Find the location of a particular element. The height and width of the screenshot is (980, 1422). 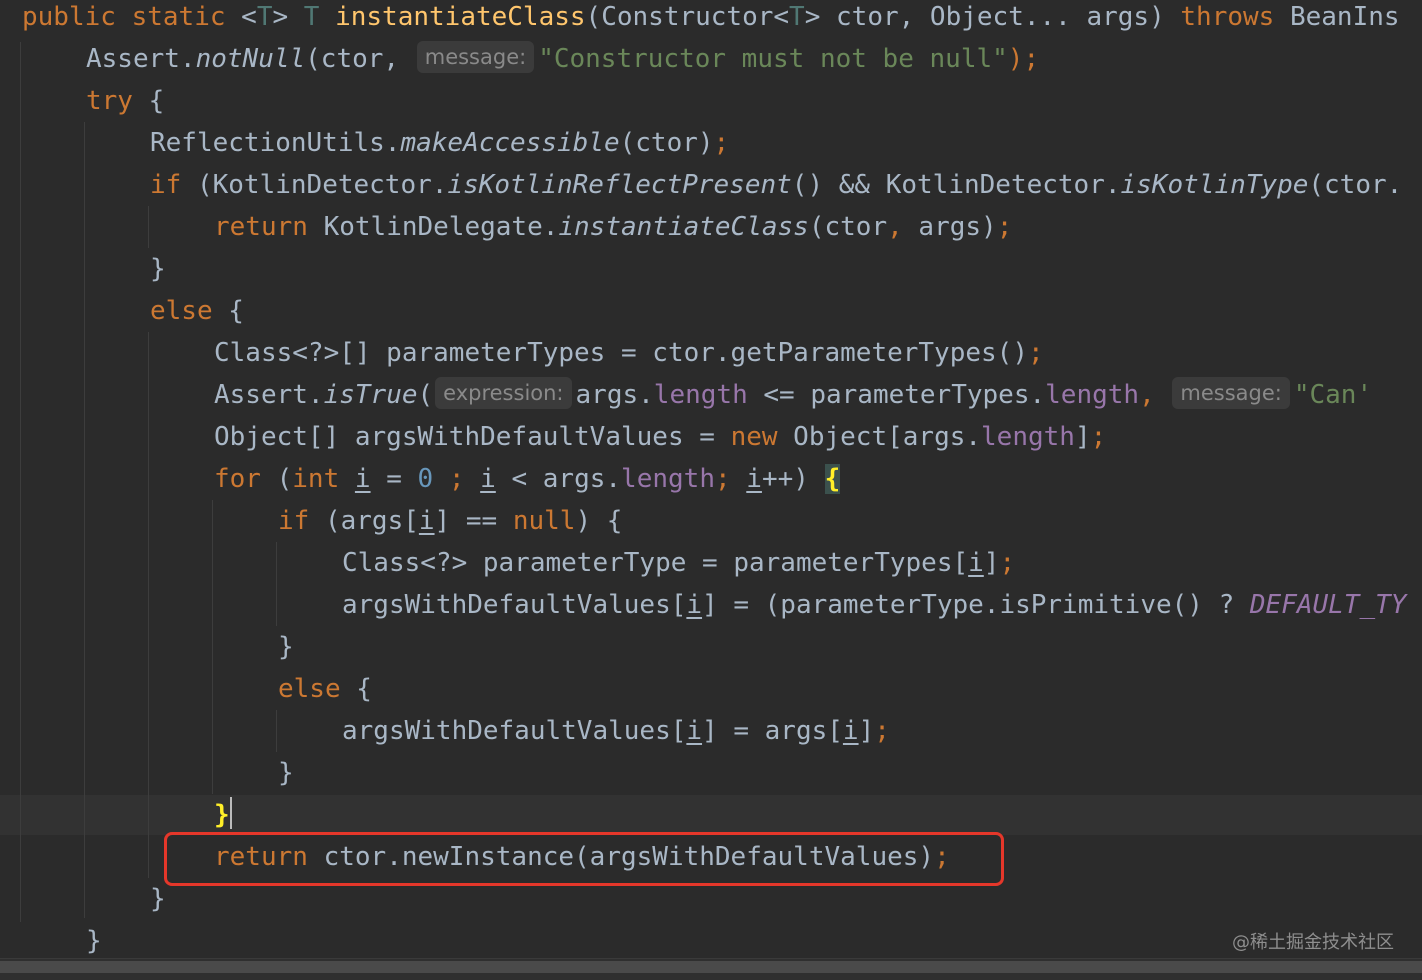

statement-end: ); is located at coordinates (1023, 59).